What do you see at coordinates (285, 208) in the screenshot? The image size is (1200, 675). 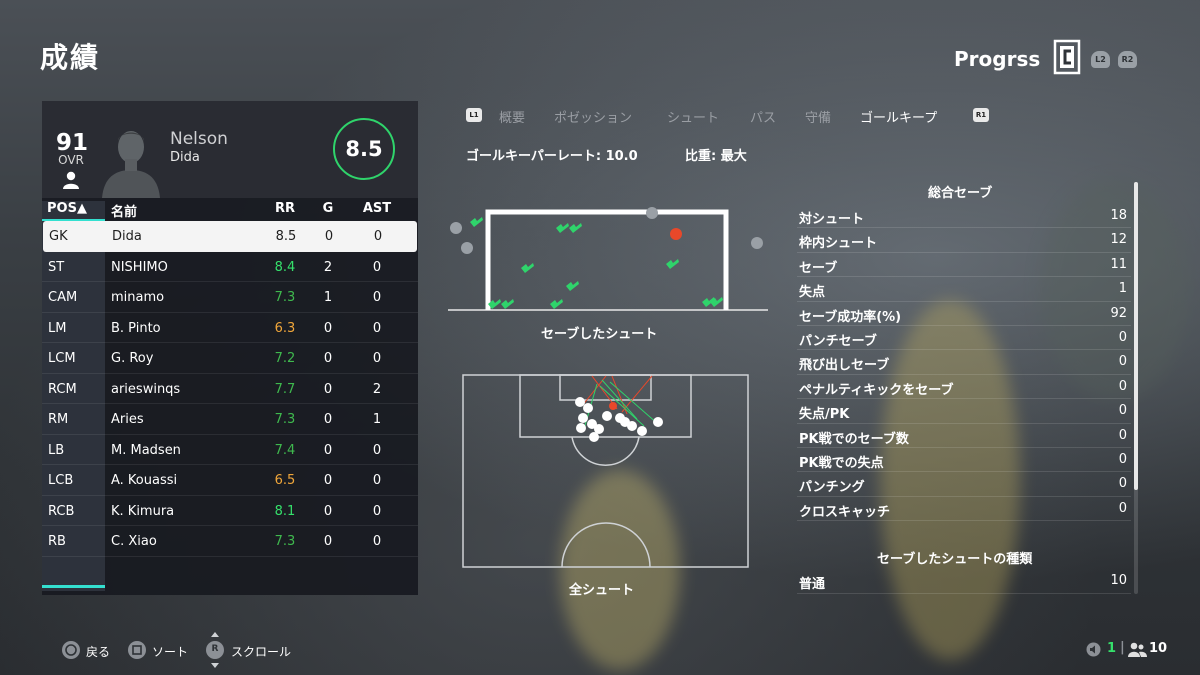 I see `header-rr: RR` at bounding box center [285, 208].